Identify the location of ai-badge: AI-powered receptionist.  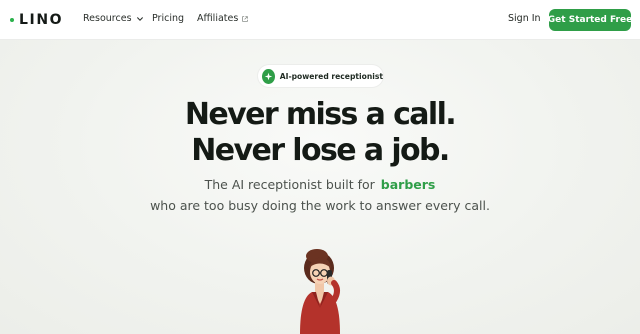
(320, 76).